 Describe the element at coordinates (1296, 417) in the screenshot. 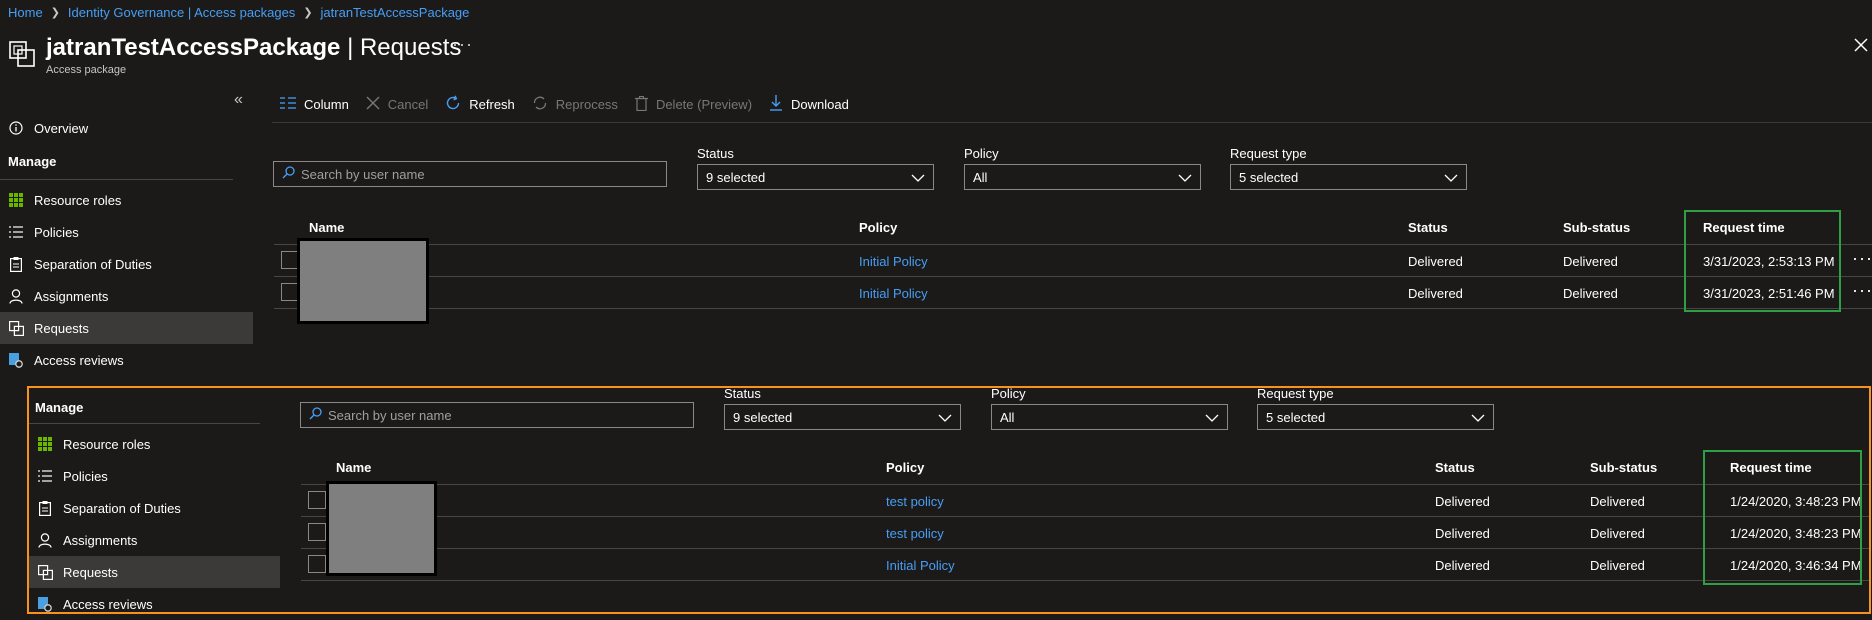

I see `request-type-dropdown-value: 5 selected` at that location.